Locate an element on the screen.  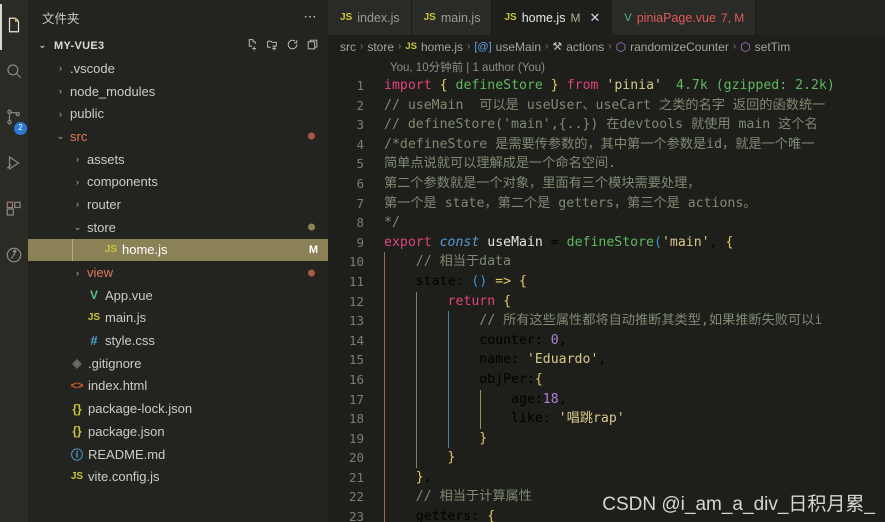
line-number: 14 is located at coordinates (356, 340).